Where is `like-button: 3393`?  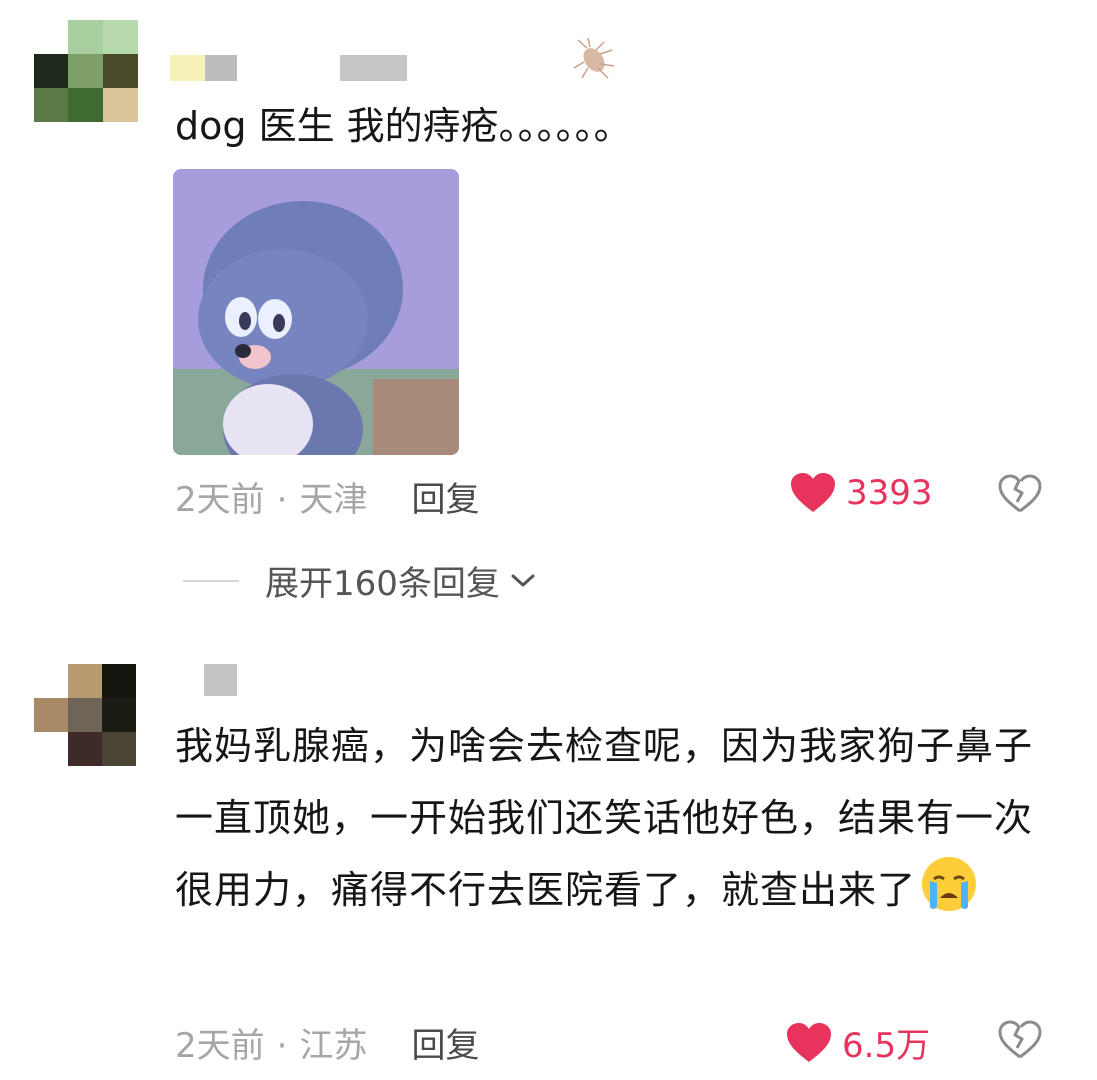
like-button: 3393 is located at coordinates (861, 493).